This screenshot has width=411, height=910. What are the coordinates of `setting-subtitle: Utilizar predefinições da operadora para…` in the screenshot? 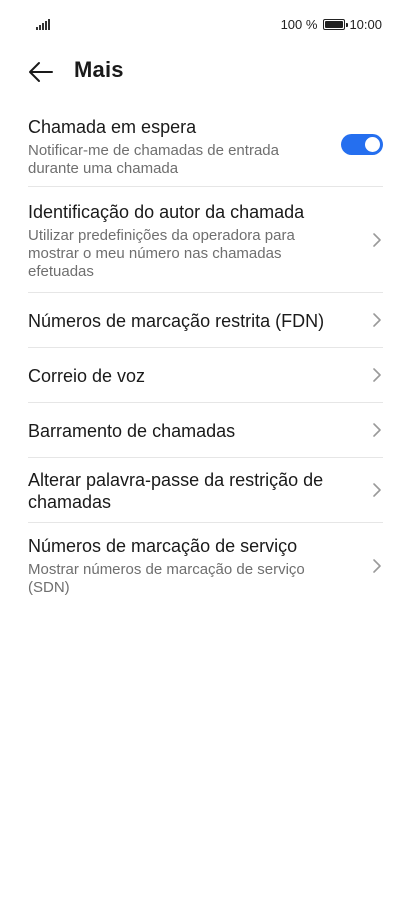 It's located at (161, 253).